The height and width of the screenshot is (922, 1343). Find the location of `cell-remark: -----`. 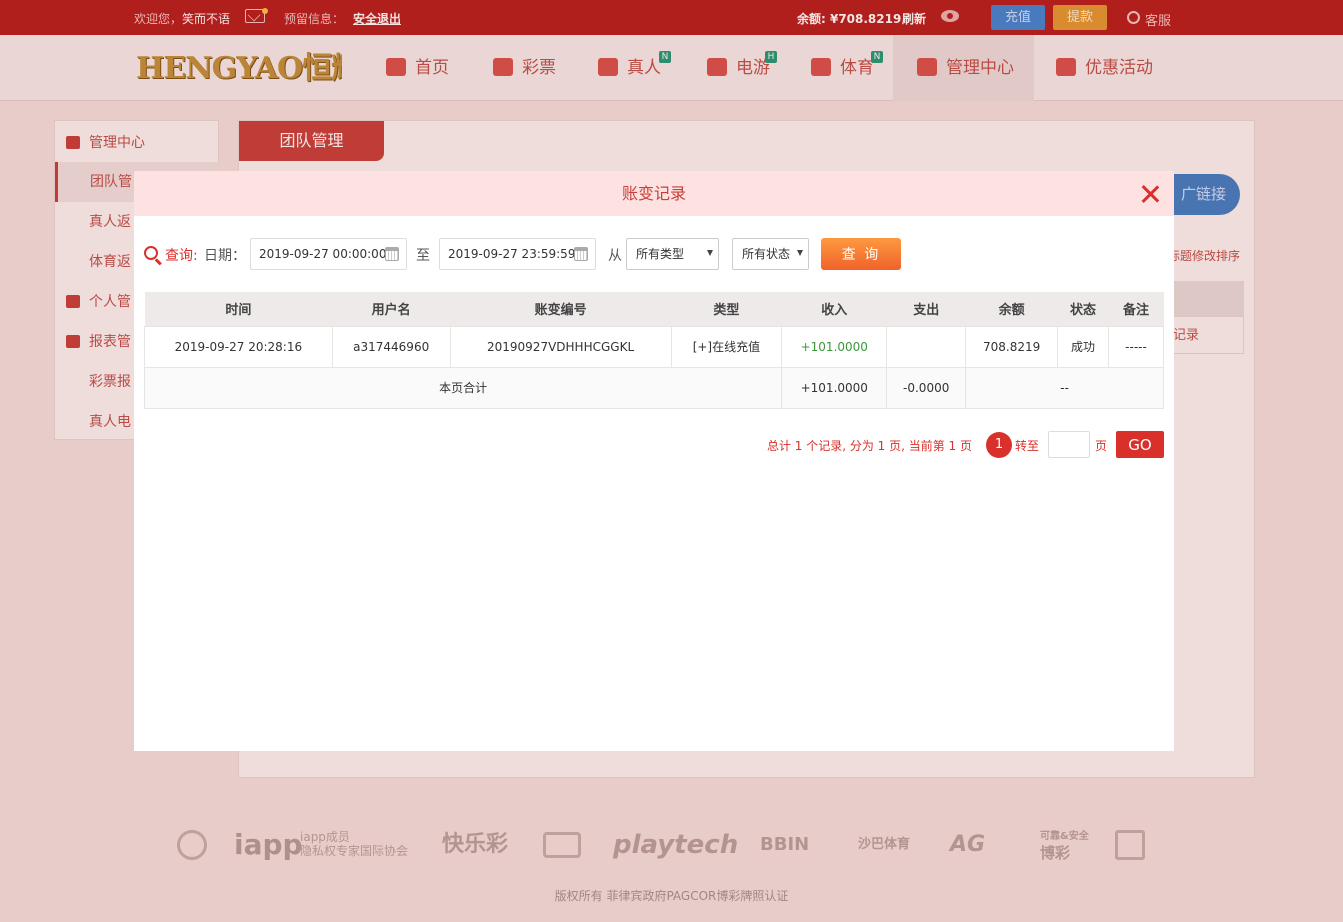

cell-remark: ----- is located at coordinates (1136, 346).